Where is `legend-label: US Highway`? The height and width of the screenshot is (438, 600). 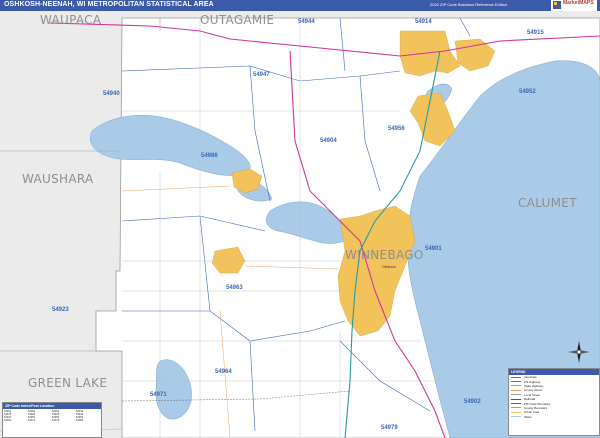
legend-label: US Highway is located at coordinates (532, 381).